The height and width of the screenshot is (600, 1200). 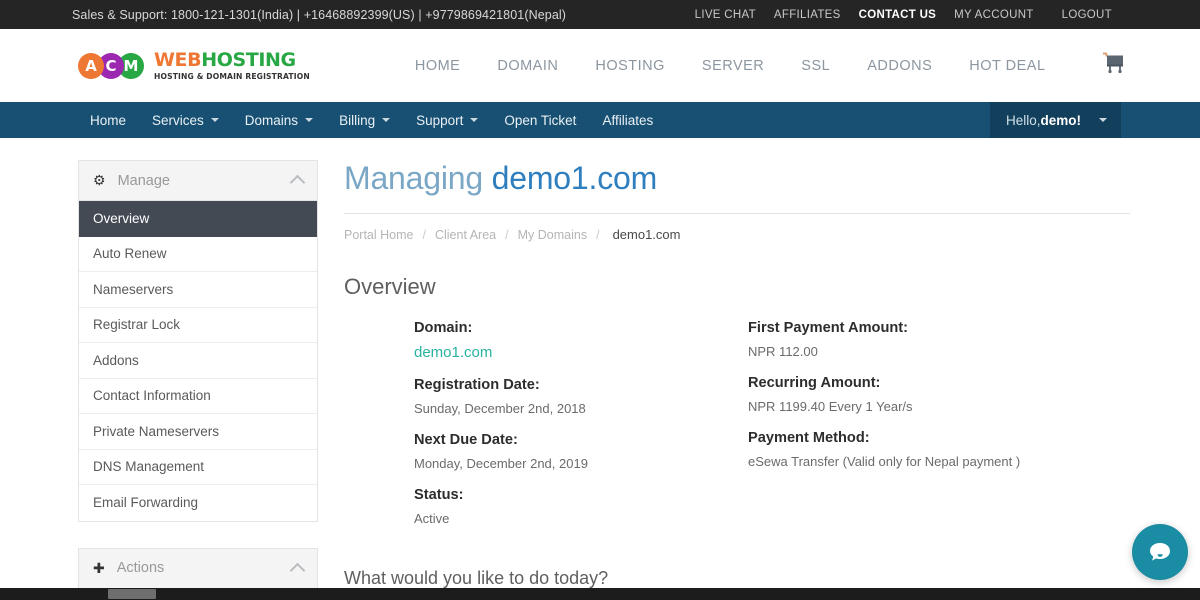 I want to click on chat-bubble-icon, so click(x=1160, y=552).